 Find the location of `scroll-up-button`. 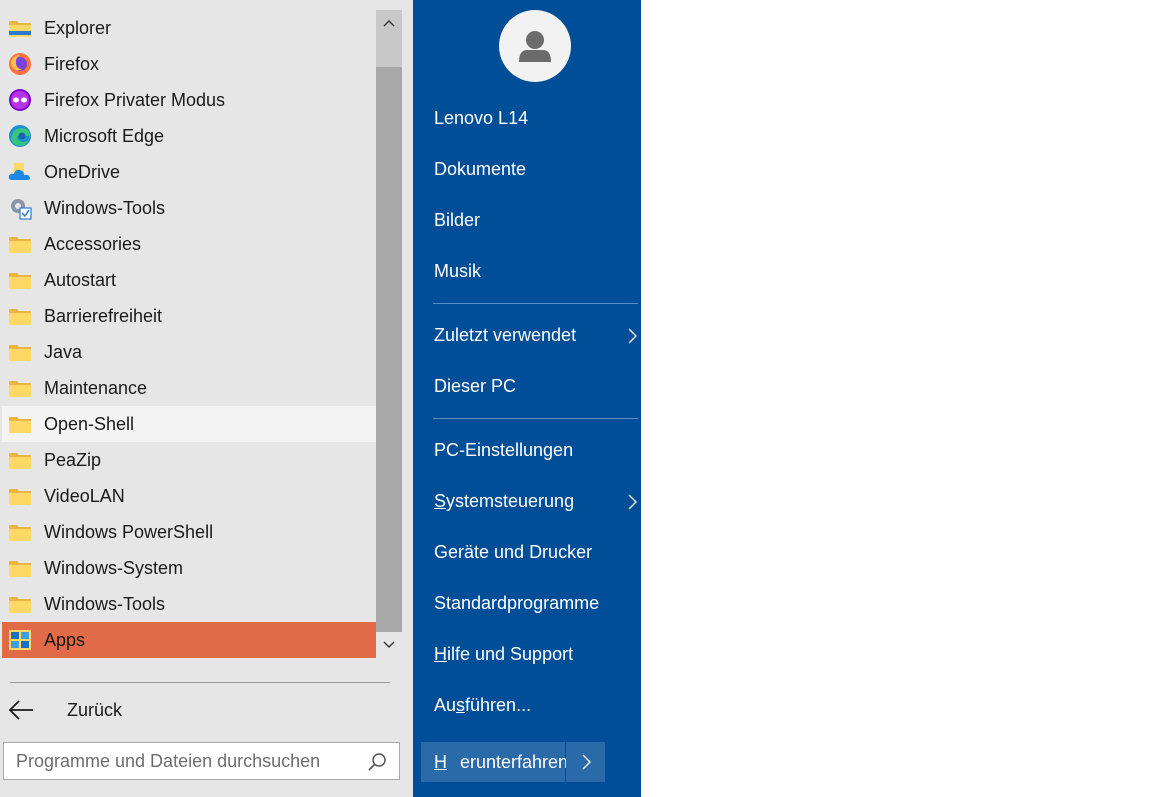

scroll-up-button is located at coordinates (389, 23).